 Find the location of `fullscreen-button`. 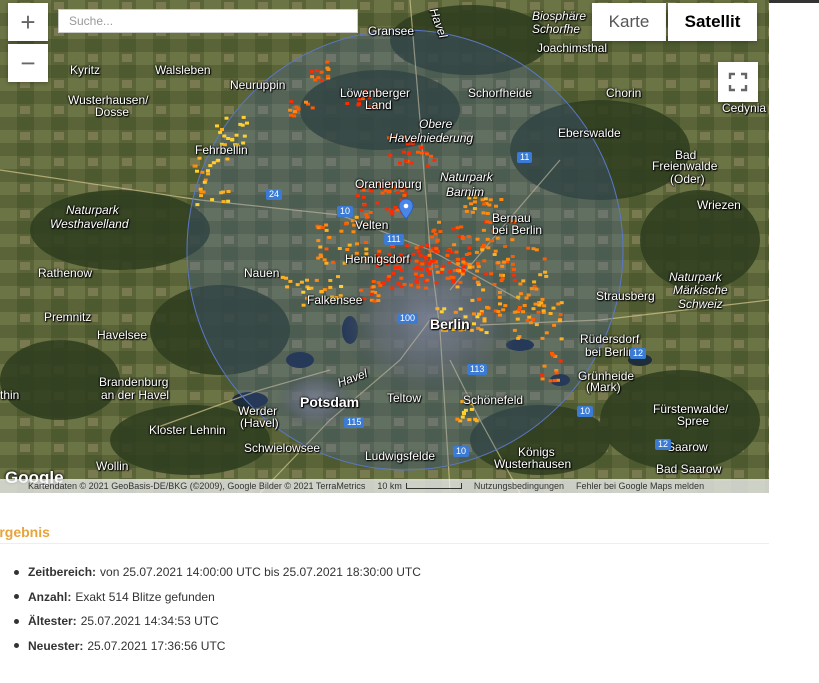

fullscreen-button is located at coordinates (738, 82).